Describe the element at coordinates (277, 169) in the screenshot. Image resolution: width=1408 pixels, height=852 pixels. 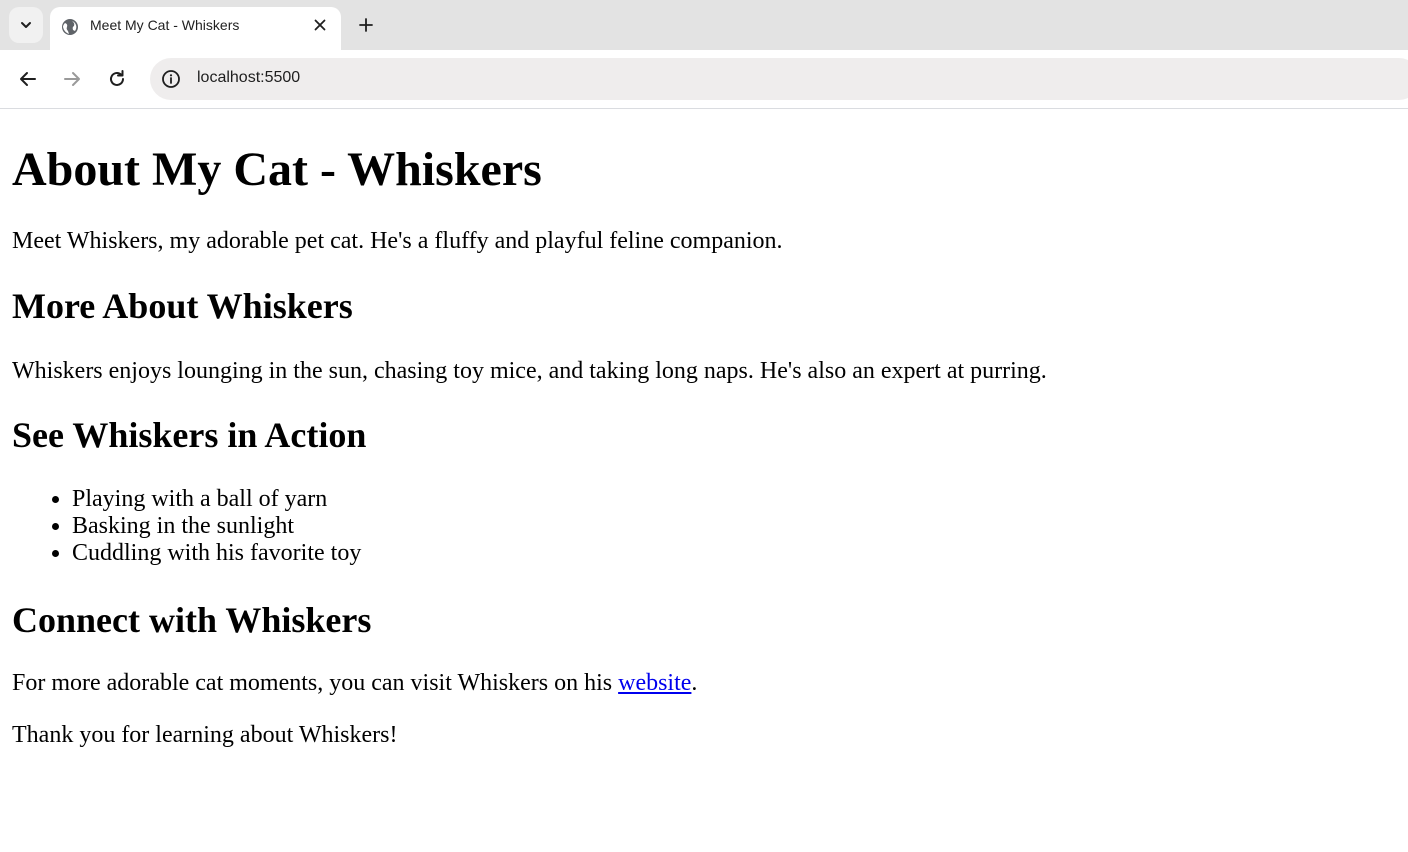
I see `page-title: About My Cat - Whiskers` at that location.